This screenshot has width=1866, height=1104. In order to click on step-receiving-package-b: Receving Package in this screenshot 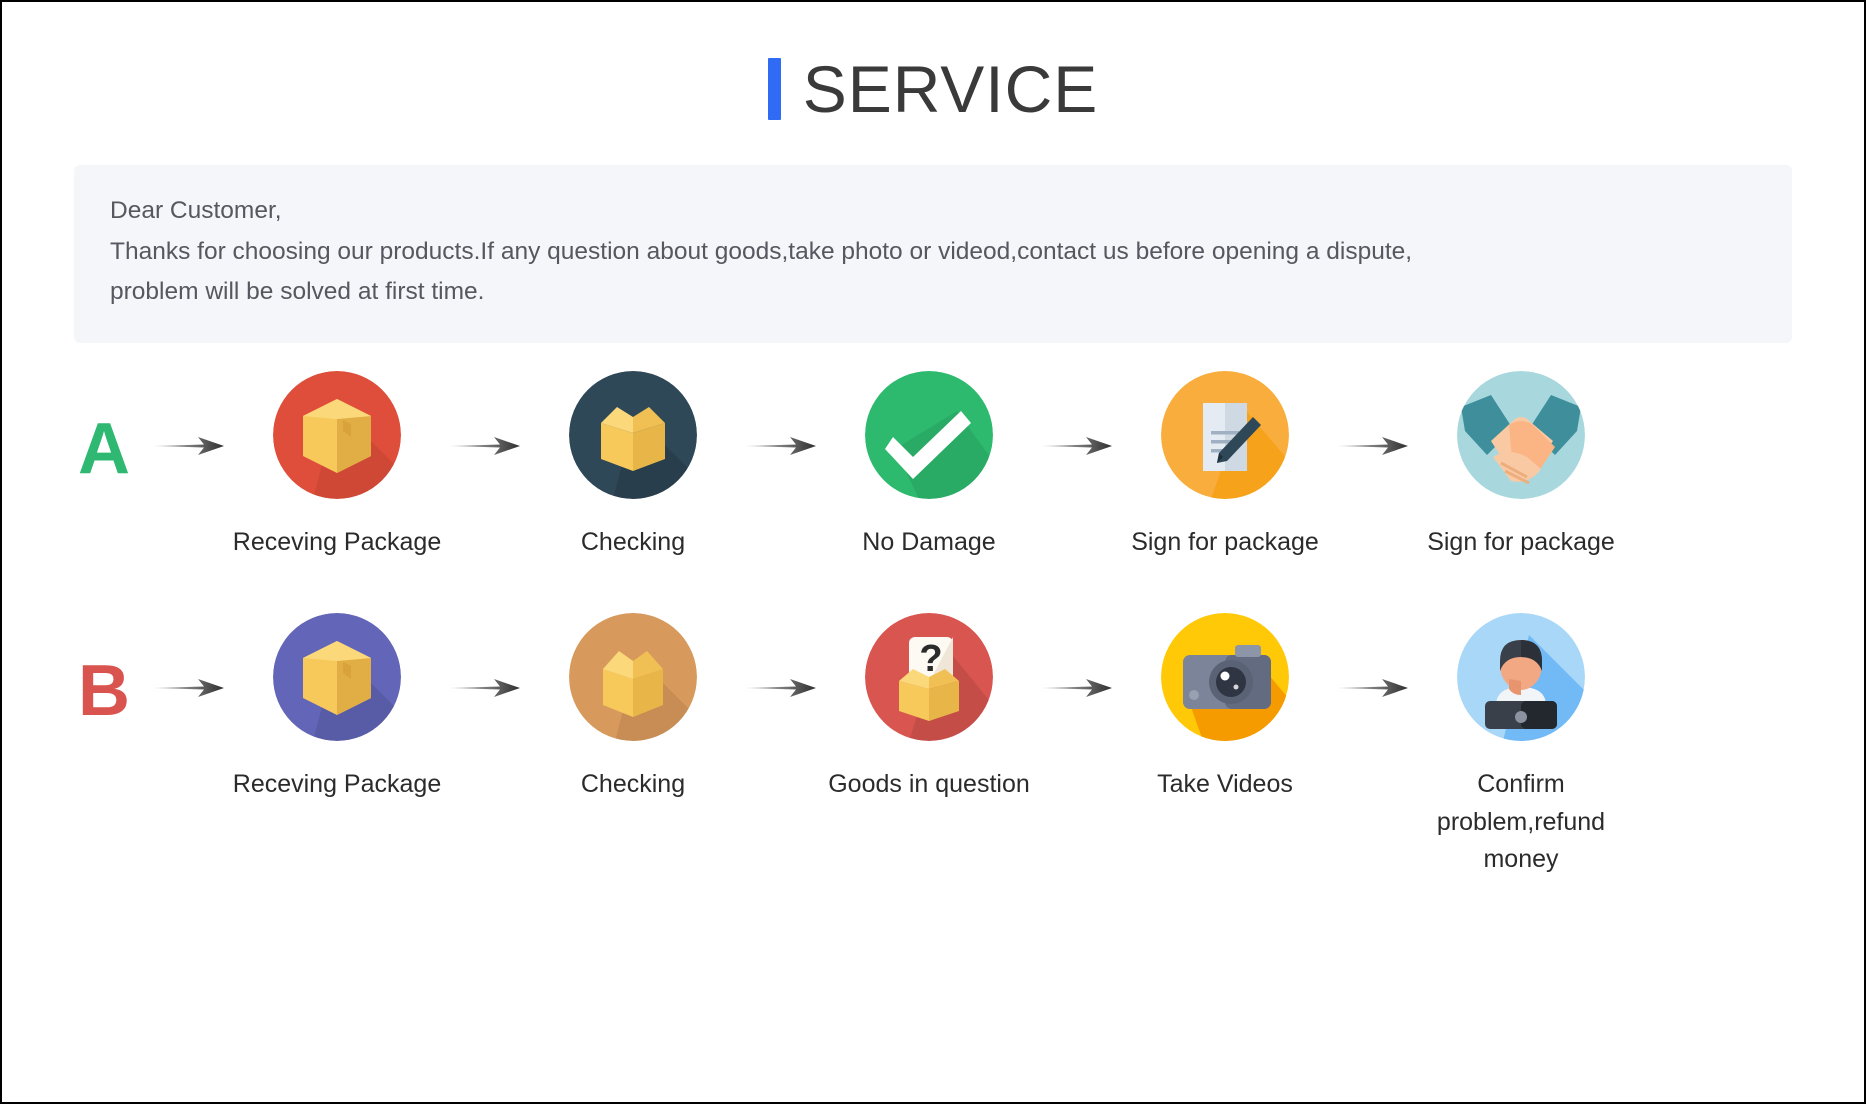, I will do `click(337, 708)`.